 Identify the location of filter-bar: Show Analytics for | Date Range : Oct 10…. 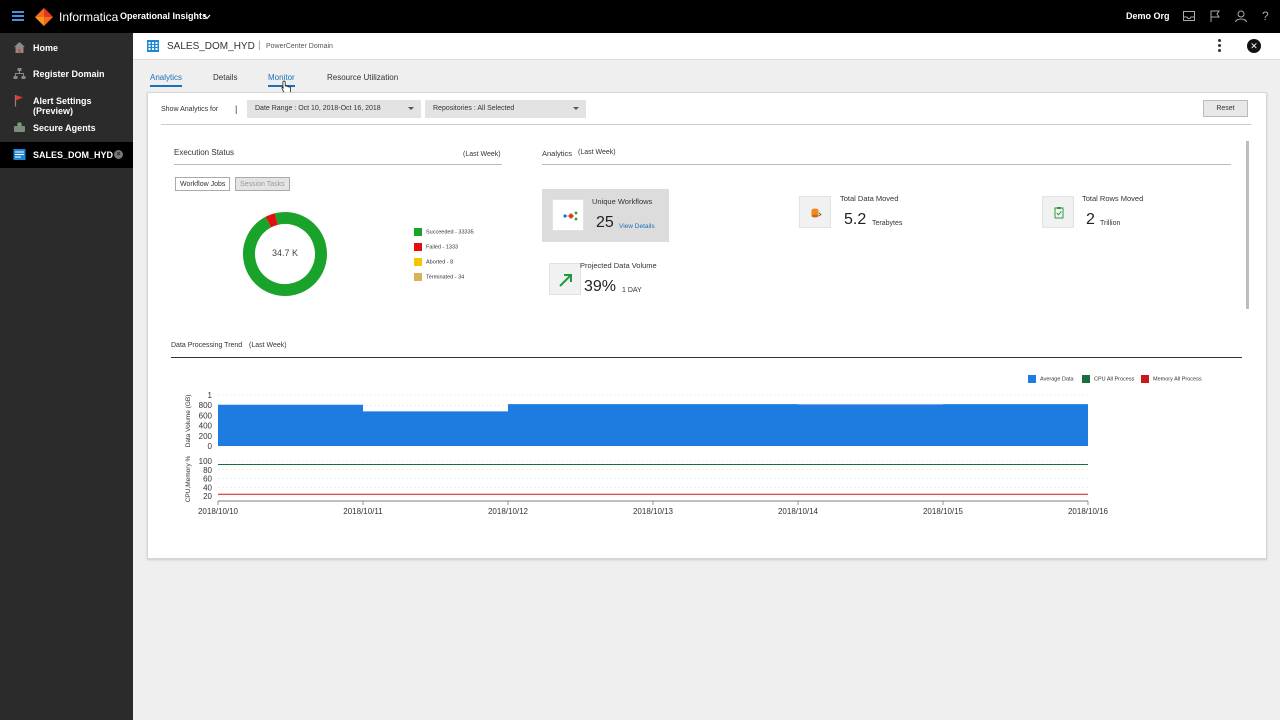
(706, 112).